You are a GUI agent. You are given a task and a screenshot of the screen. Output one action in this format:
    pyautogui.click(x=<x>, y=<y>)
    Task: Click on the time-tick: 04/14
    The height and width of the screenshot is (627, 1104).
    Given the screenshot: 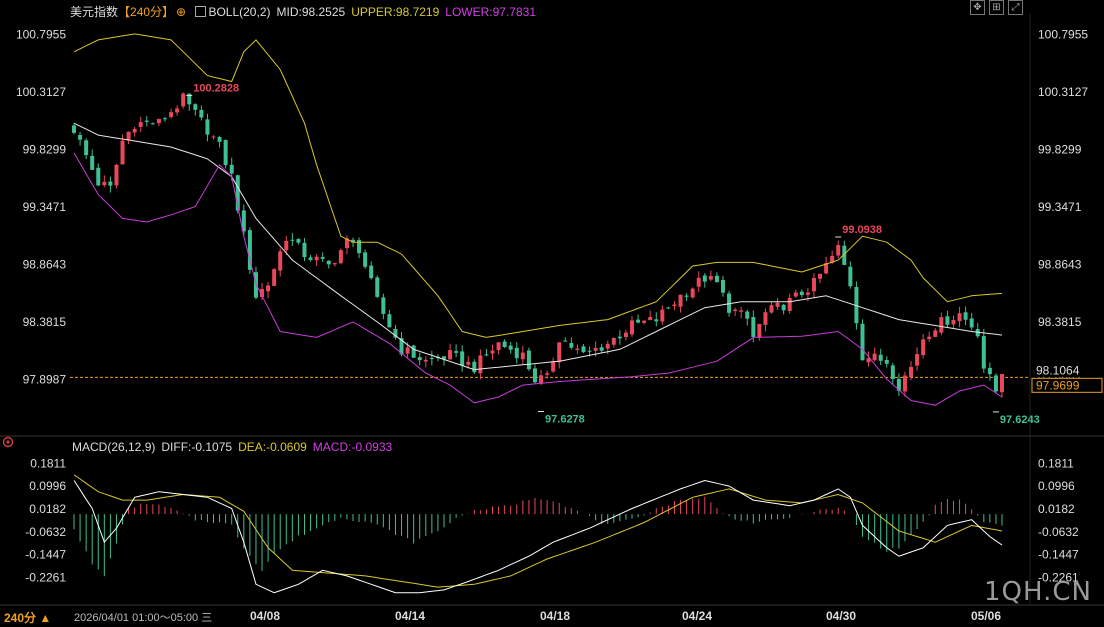 What is the action you would take?
    pyautogui.click(x=410, y=616)
    